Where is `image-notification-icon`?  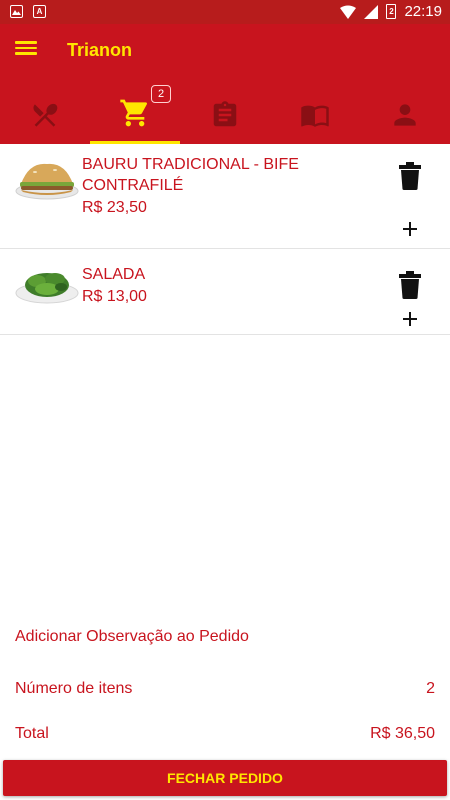 image-notification-icon is located at coordinates (16, 11).